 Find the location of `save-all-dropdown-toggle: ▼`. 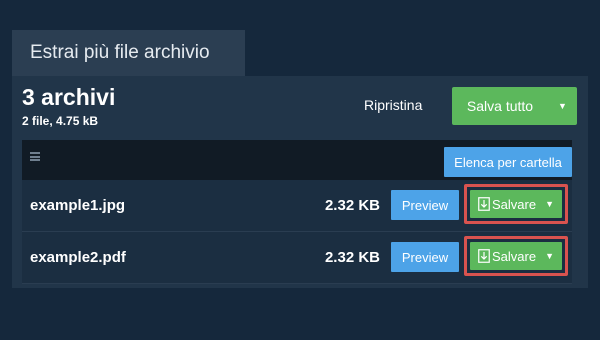

save-all-dropdown-toggle: ▼ is located at coordinates (562, 106).